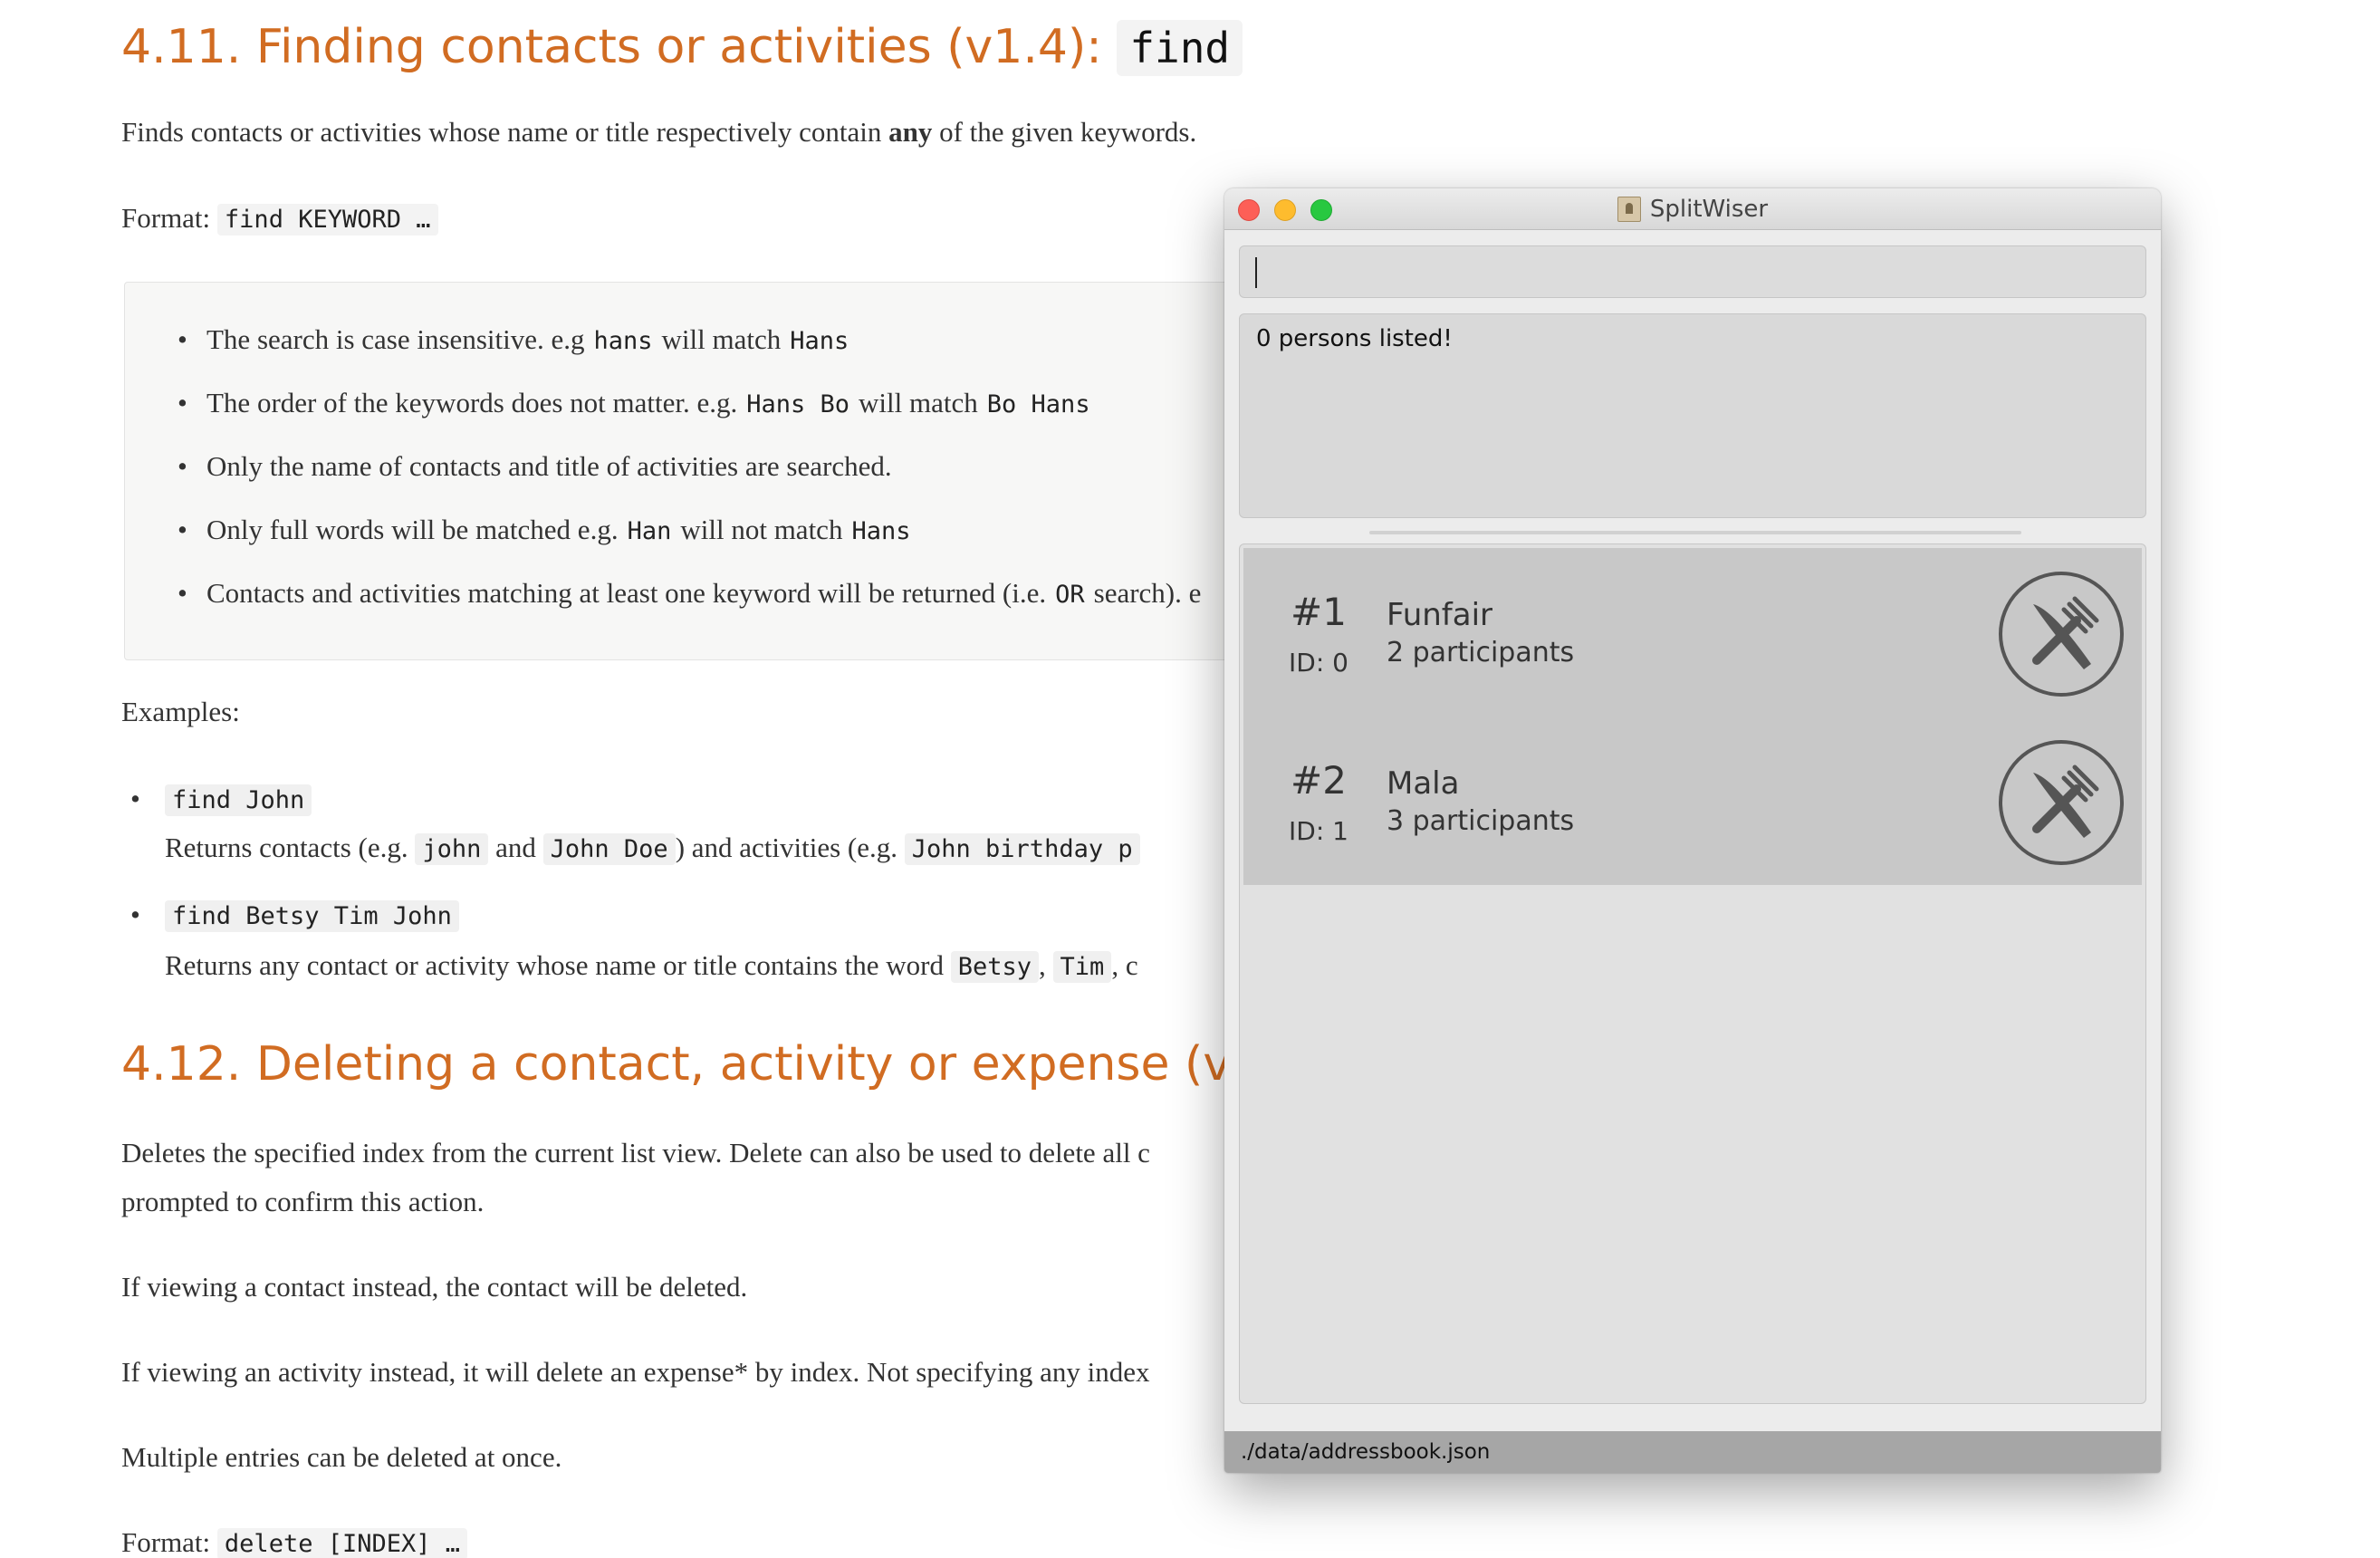 Image resolution: width=2380 pixels, height=1558 pixels. I want to click on text-caret, so click(1256, 272).